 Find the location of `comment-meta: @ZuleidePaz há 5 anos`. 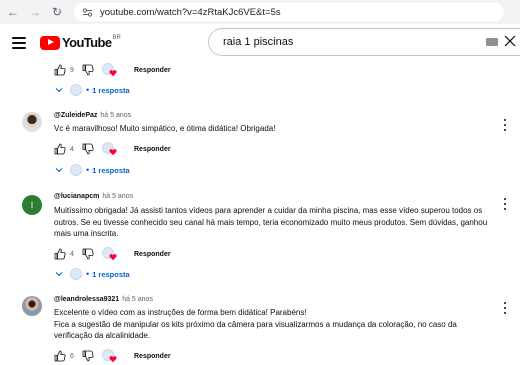

comment-meta: @ZuleidePaz há 5 anos is located at coordinates (92, 115).